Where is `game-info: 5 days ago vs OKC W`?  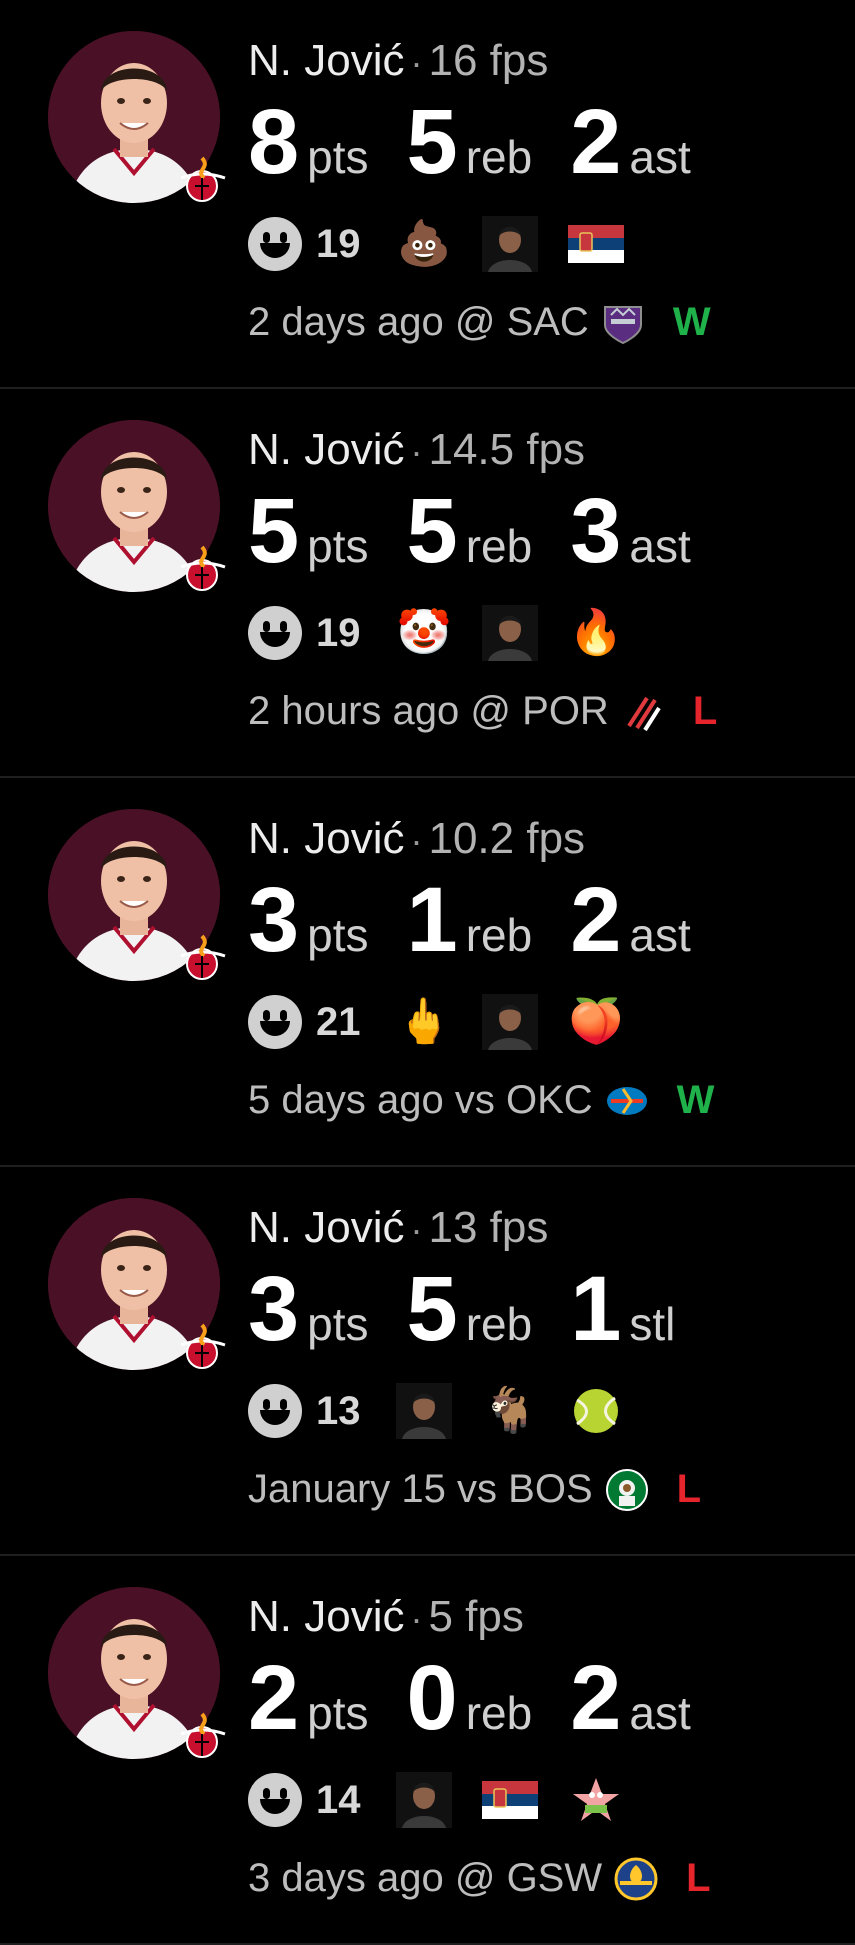
game-info: 5 days ago vs OKC W is located at coordinates (541, 1100).